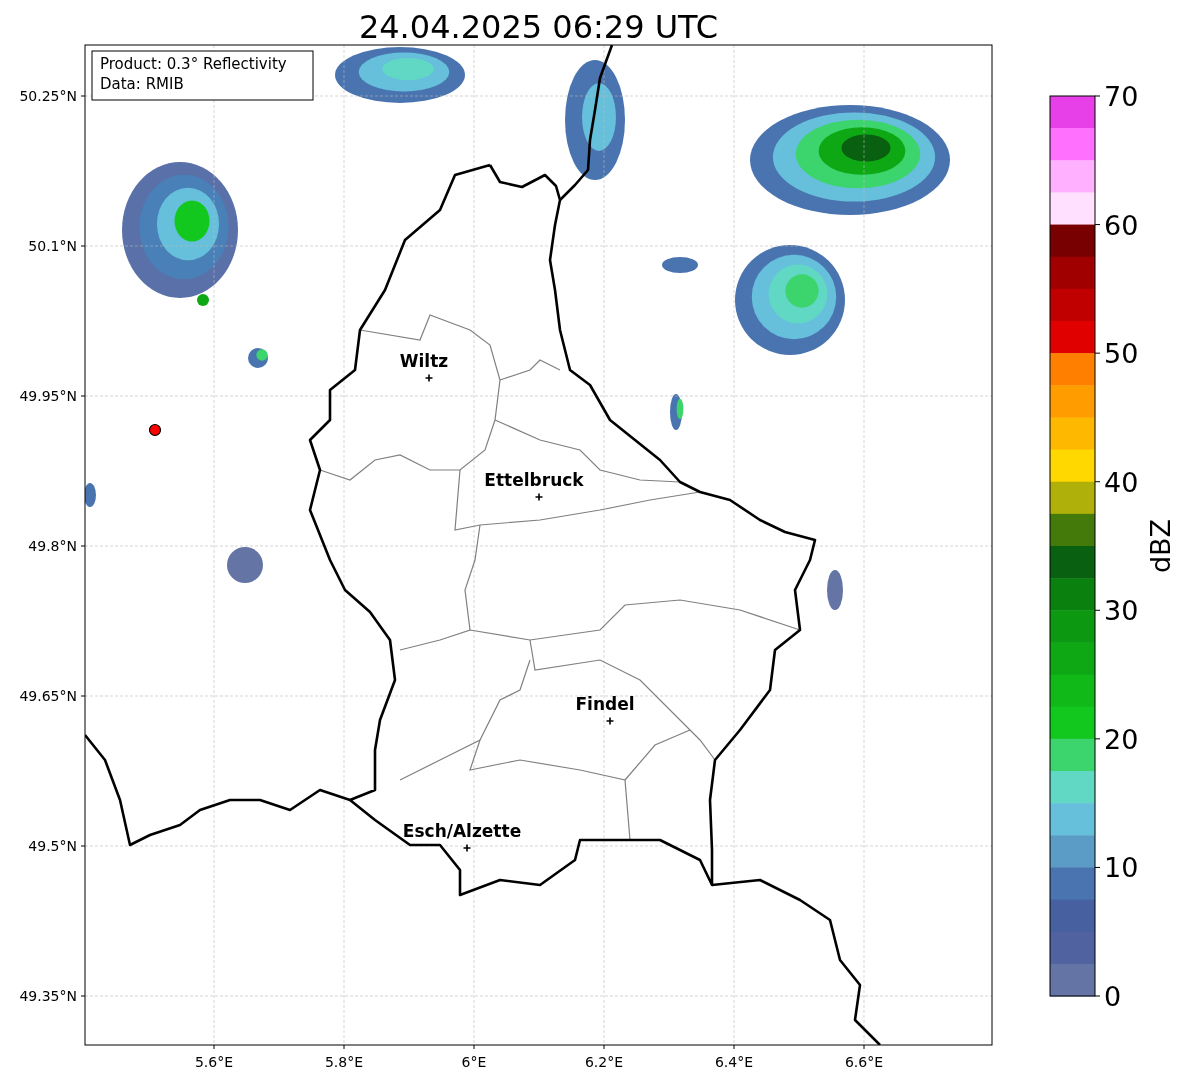 The width and height of the screenshot is (1184, 1081). I want to click on latitude-label: 50.25°N, so click(48, 96).